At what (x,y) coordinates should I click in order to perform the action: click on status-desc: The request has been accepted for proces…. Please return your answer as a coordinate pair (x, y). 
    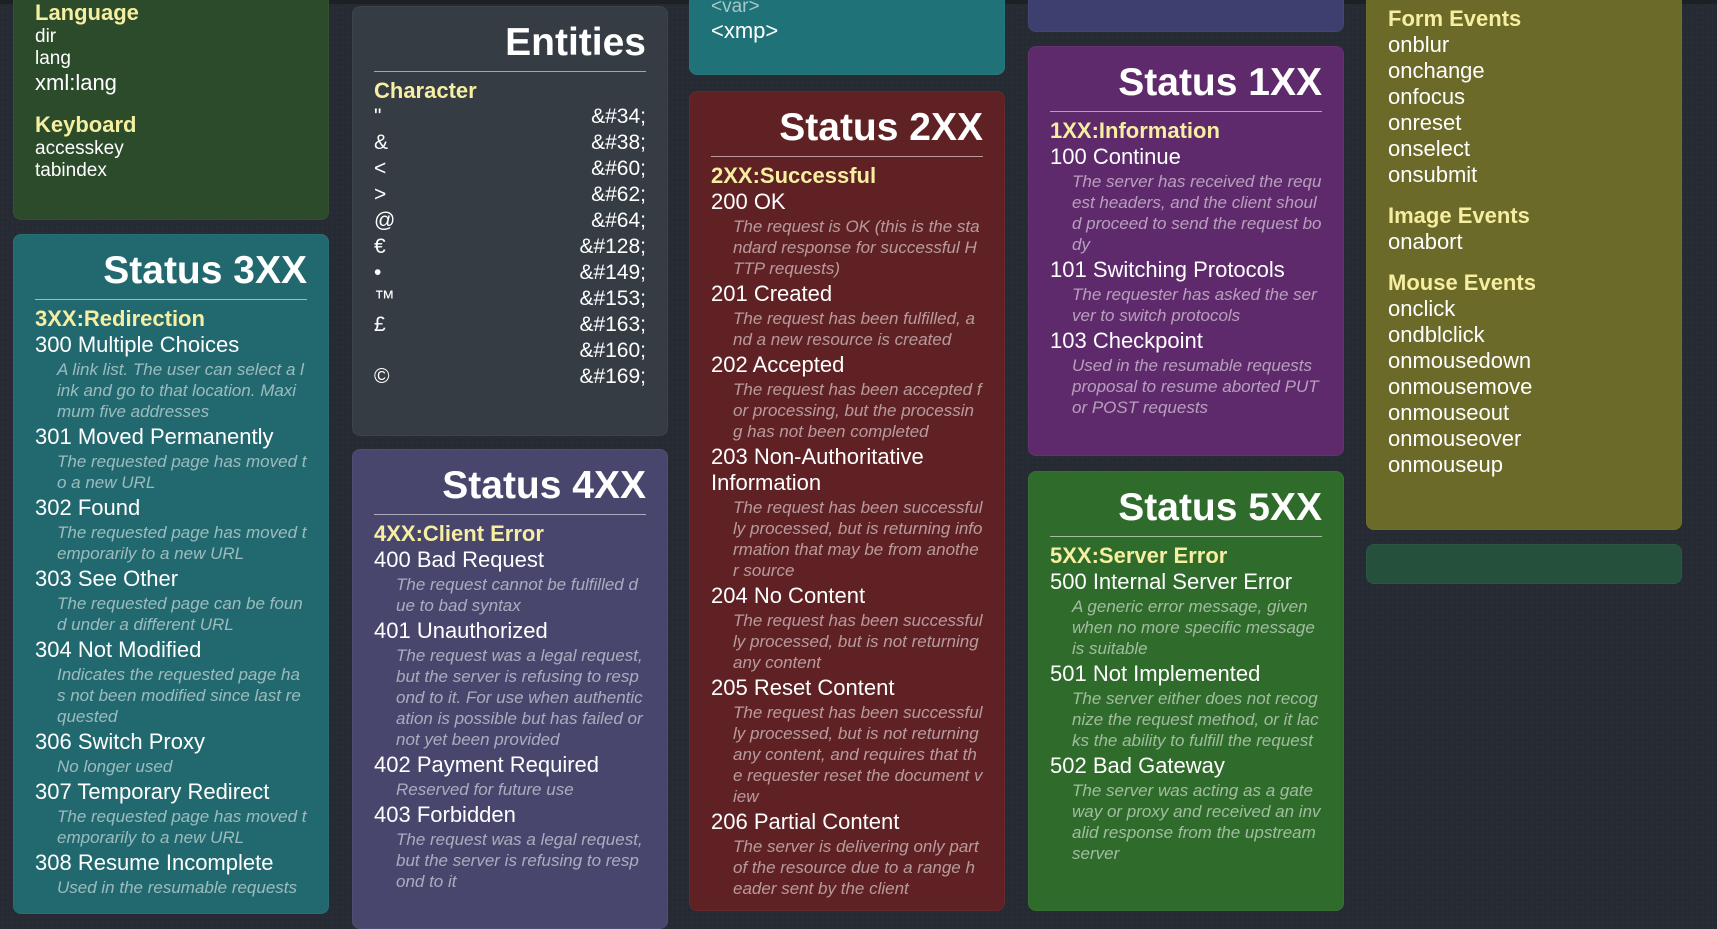
    Looking at the image, I should click on (857, 410).